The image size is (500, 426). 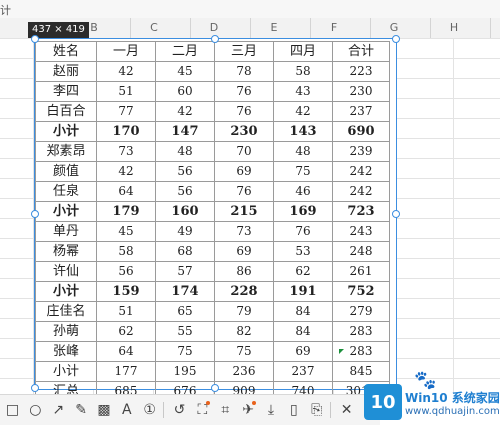 I want to click on value-cell: 70, so click(x=244, y=151).